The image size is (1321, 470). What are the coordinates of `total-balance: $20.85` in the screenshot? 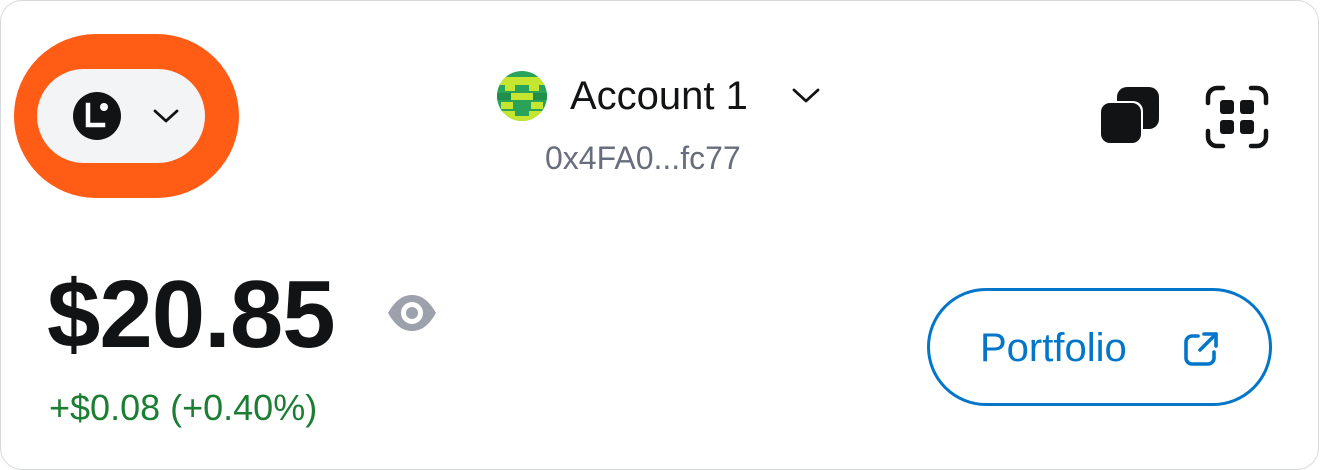 It's located at (191, 314).